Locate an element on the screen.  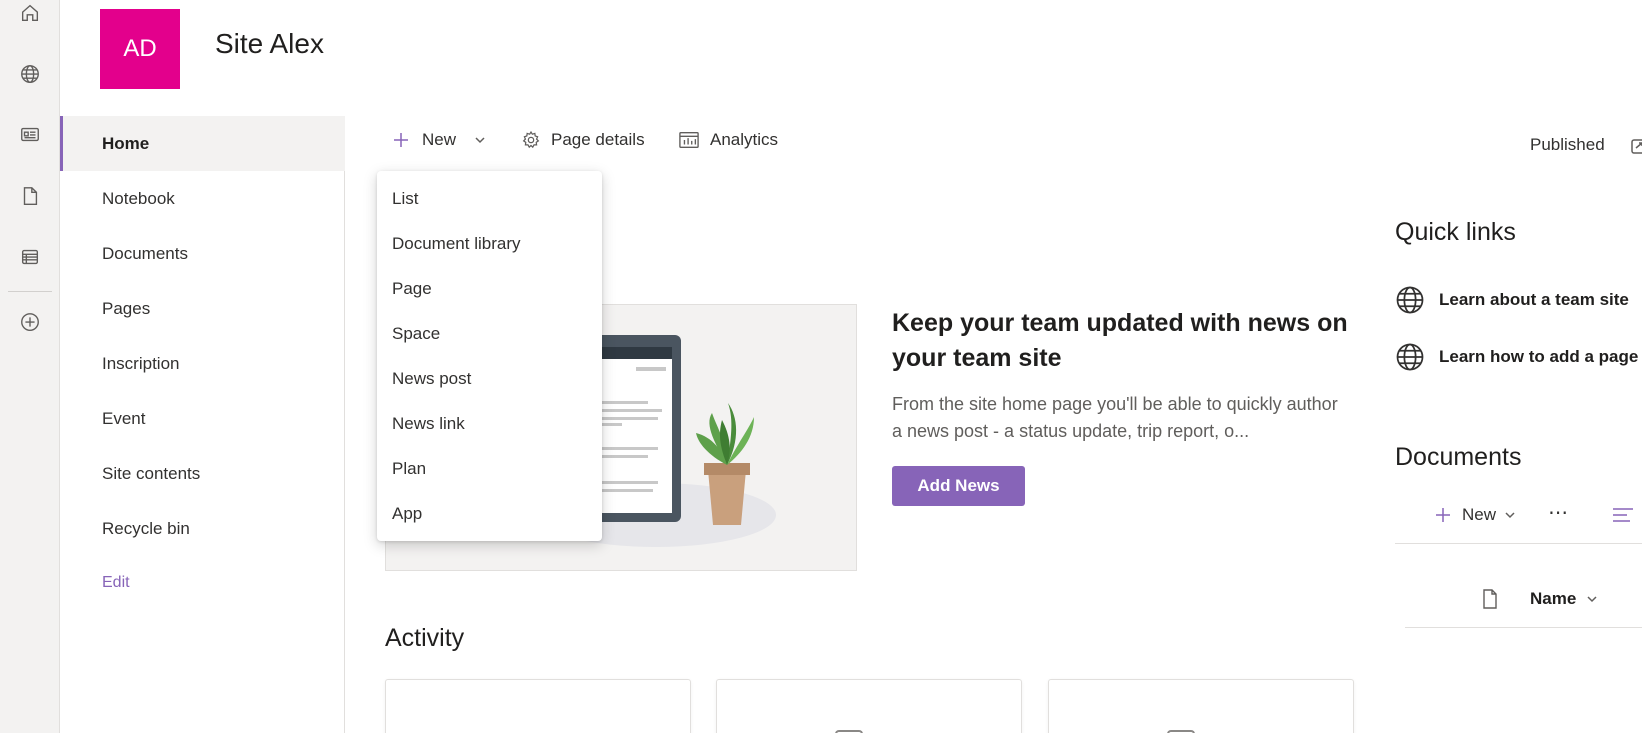
menu-item-label: Space is located at coordinates (416, 333).